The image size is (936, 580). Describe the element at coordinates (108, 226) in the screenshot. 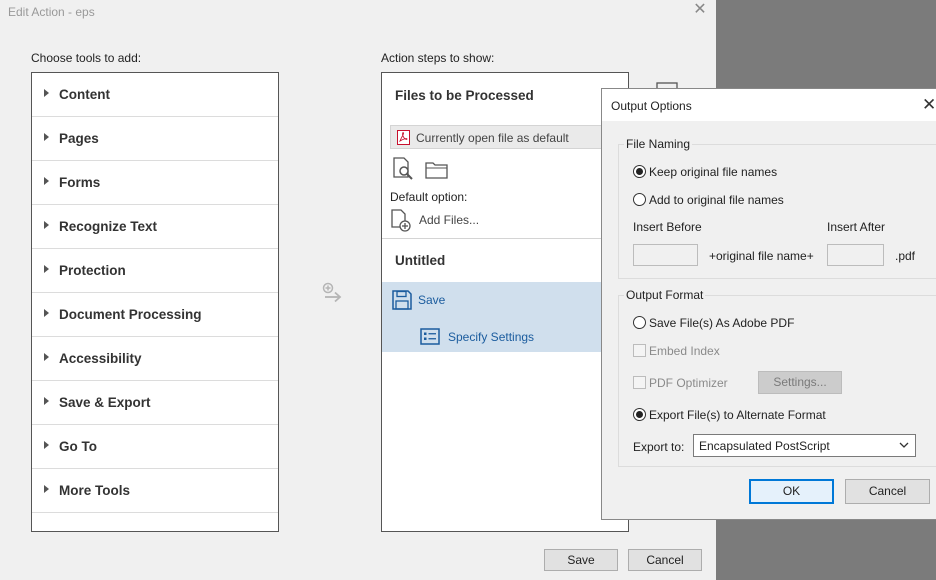

I see `tool-category-label: Recognize Text` at that location.